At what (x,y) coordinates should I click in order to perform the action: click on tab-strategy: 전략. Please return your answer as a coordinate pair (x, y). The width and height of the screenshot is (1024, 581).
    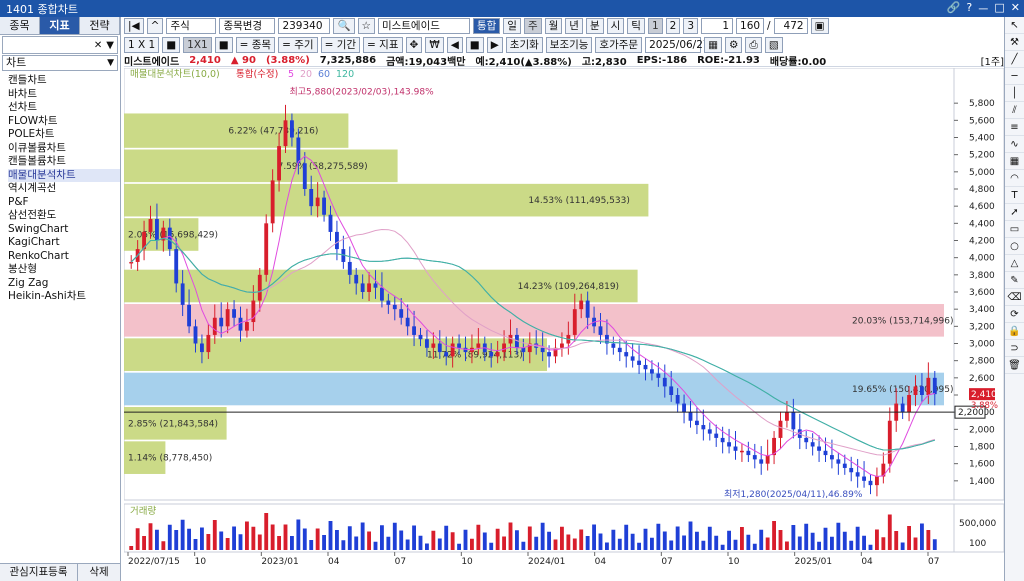
    Looking at the image, I should click on (100, 25).